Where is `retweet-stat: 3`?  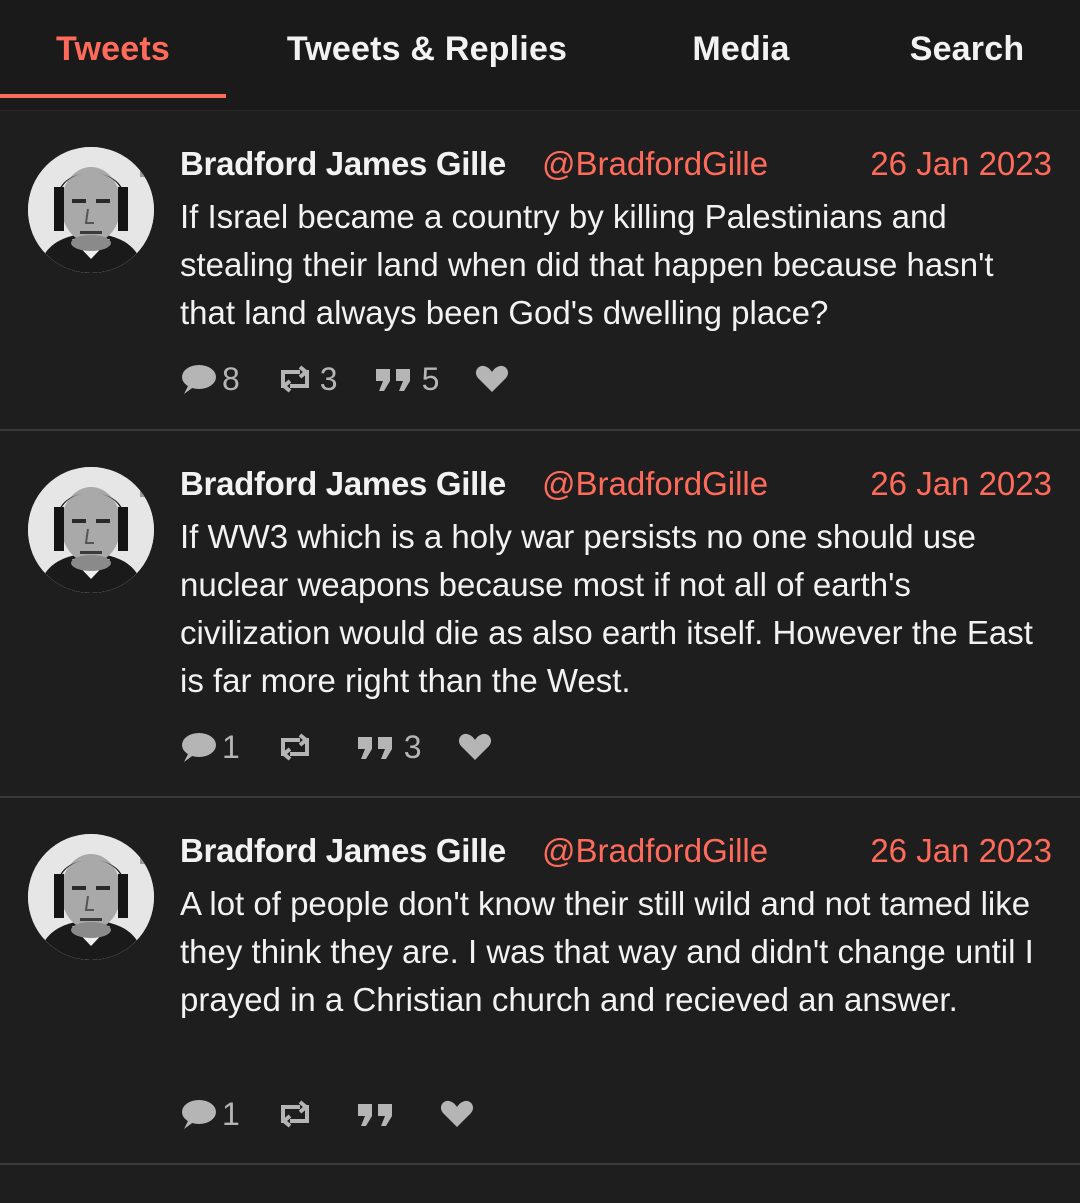
retweet-stat: 3 is located at coordinates (307, 379).